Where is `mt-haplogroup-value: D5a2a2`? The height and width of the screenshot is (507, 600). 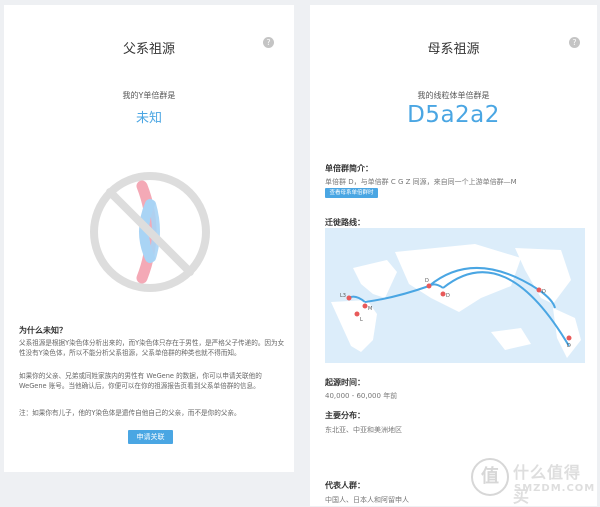
mt-haplogroup-value: D5a2a2 is located at coordinates (453, 115).